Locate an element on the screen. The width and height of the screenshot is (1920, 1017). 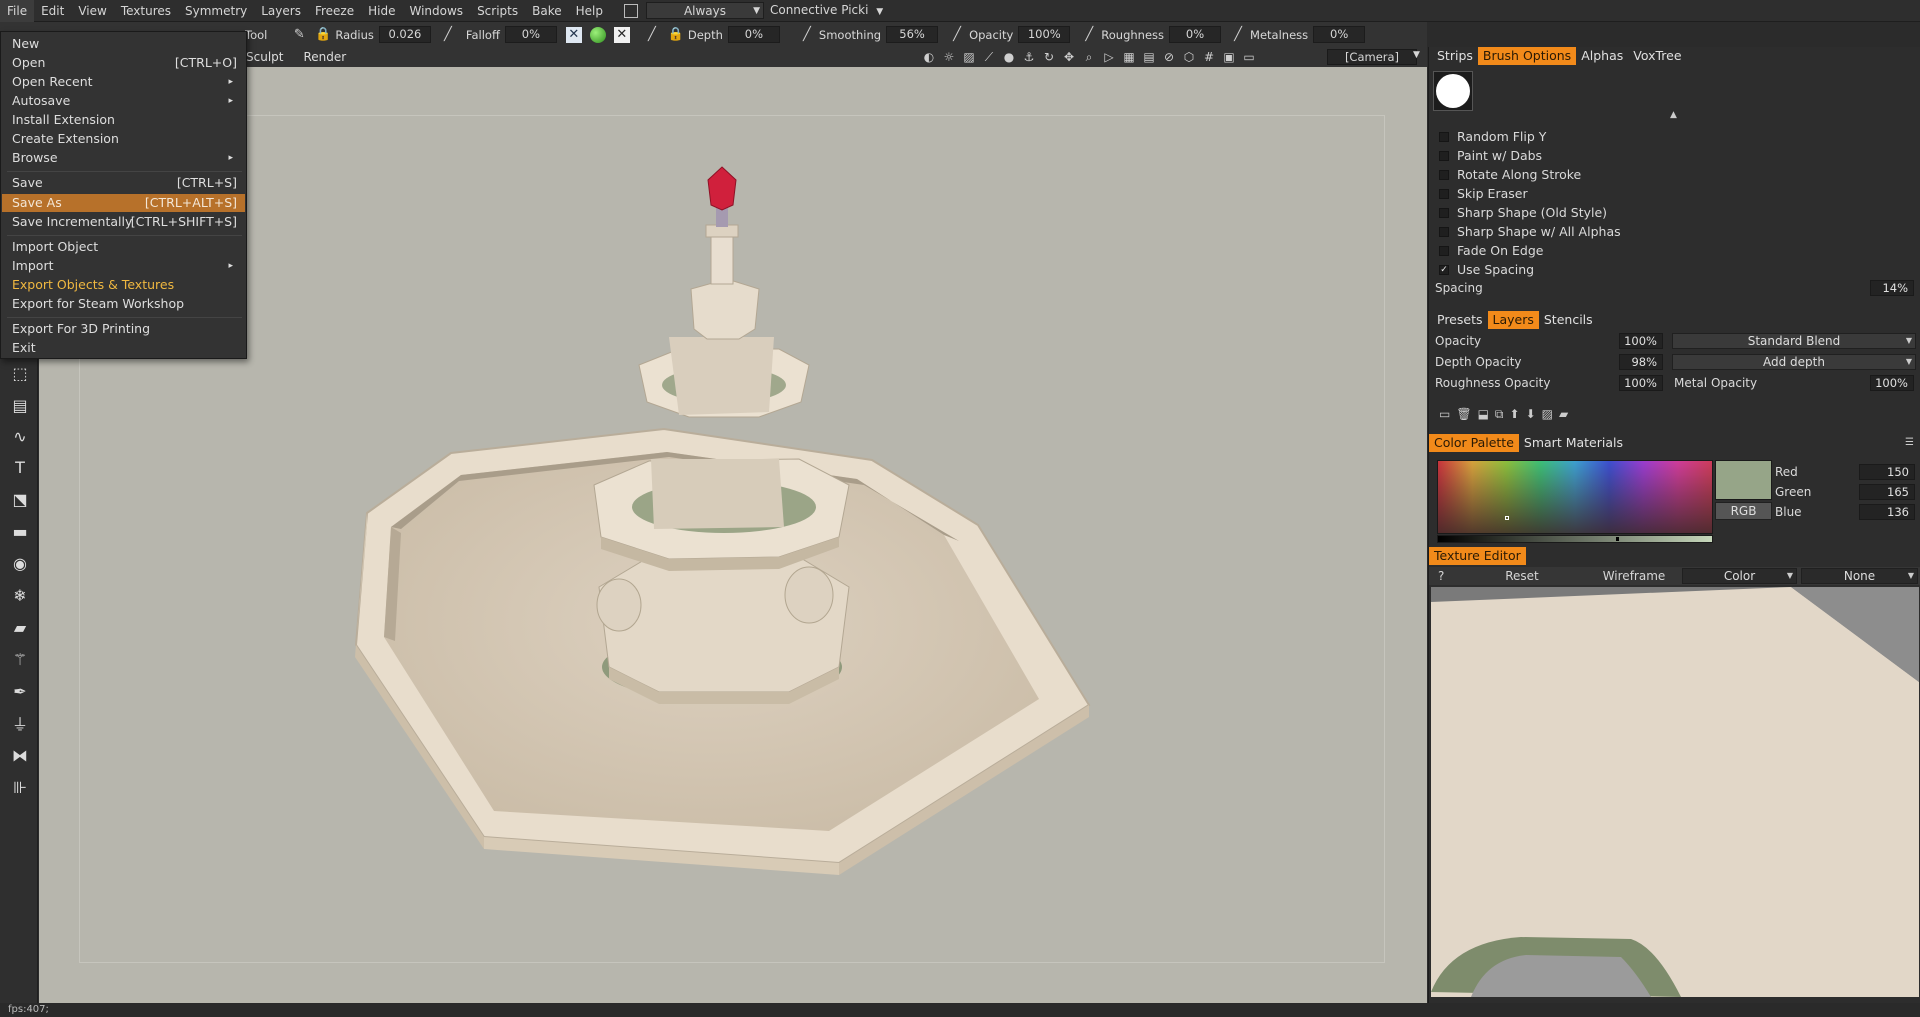
menu-item-import: Import ▸ is located at coordinates (123, 266).